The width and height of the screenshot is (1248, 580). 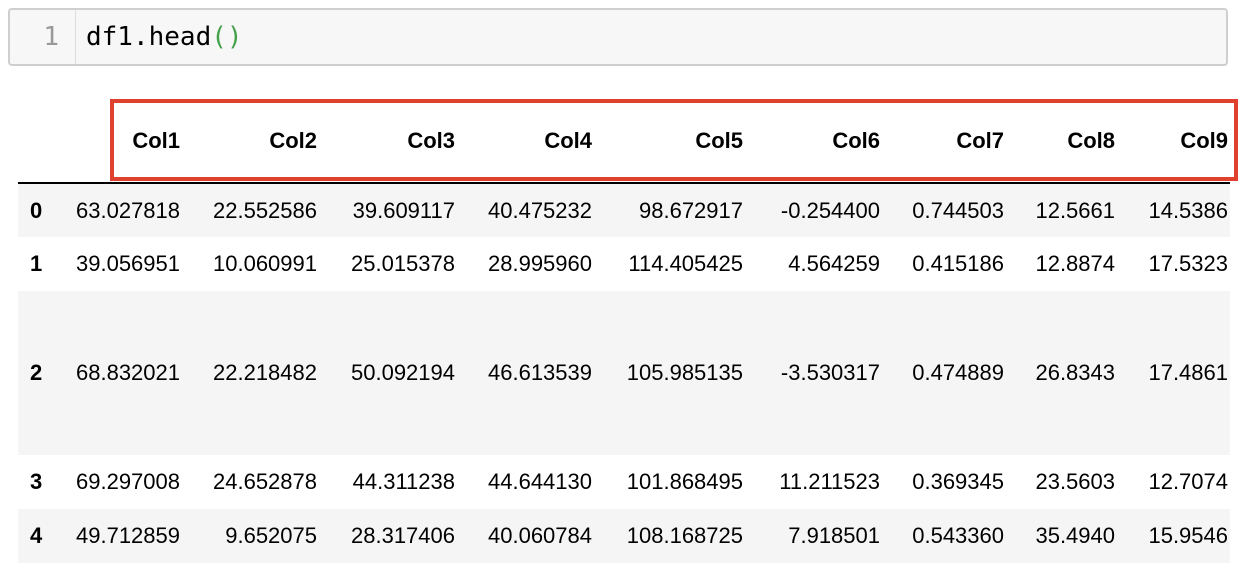 I want to click on table-cell: 0.415186, so click(x=958, y=263).